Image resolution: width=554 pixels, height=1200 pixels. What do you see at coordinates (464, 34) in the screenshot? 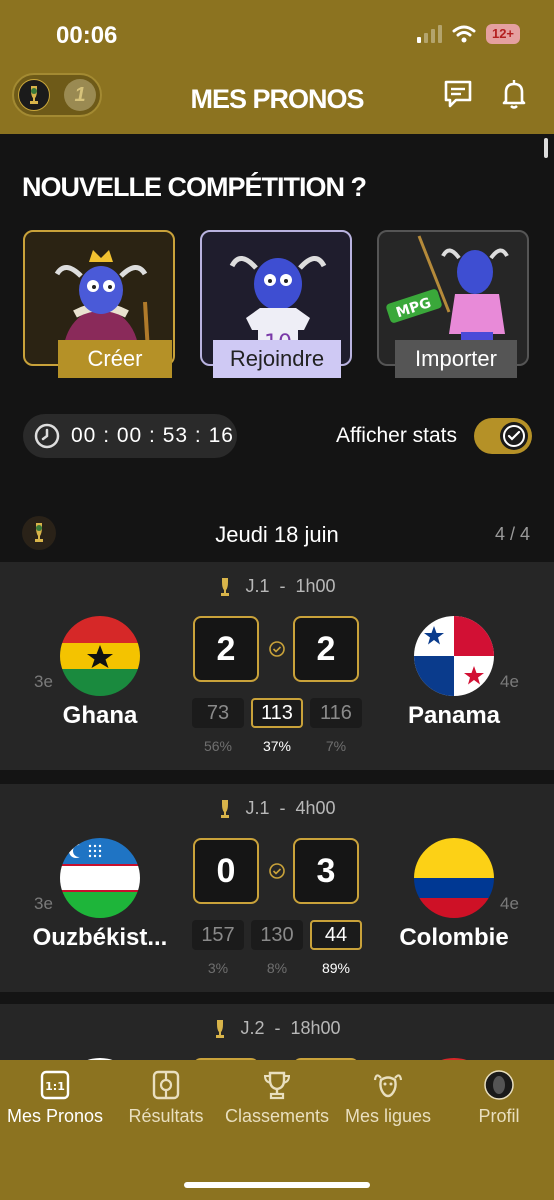
I see `wifi-icon` at bounding box center [464, 34].